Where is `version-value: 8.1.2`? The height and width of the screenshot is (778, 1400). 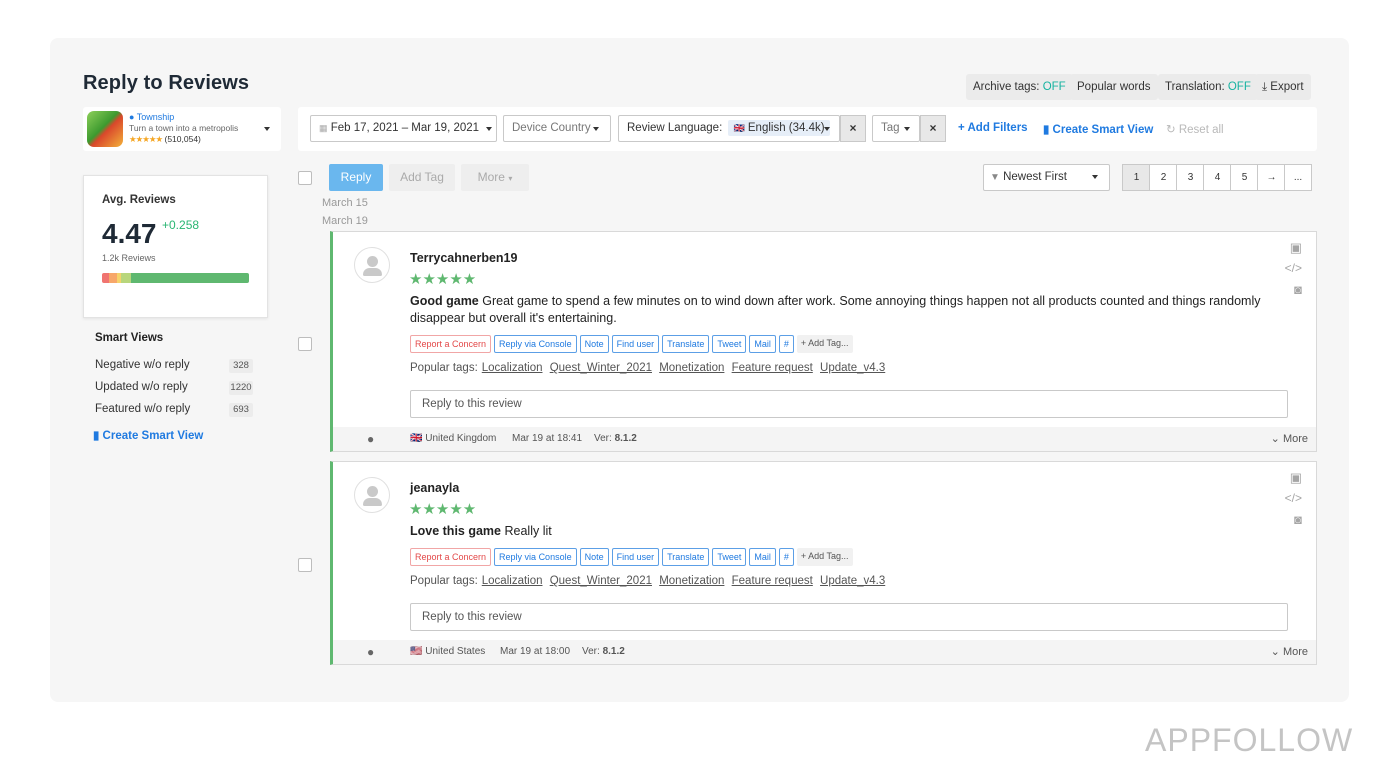
version-value: 8.1.2 is located at coordinates (613, 651).